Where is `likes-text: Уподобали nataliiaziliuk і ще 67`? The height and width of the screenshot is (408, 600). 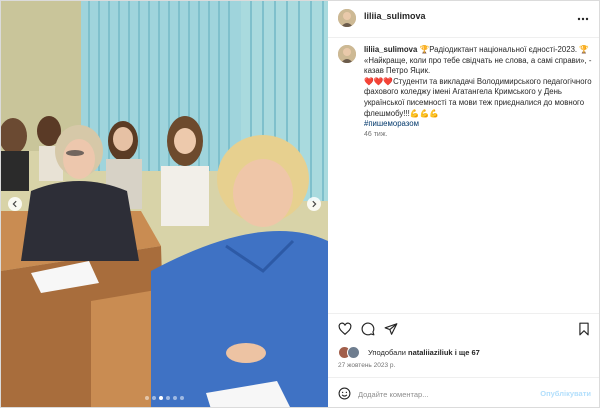
likes-text: Уподобали nataliiaziliuk і ще 67 is located at coordinates (424, 352).